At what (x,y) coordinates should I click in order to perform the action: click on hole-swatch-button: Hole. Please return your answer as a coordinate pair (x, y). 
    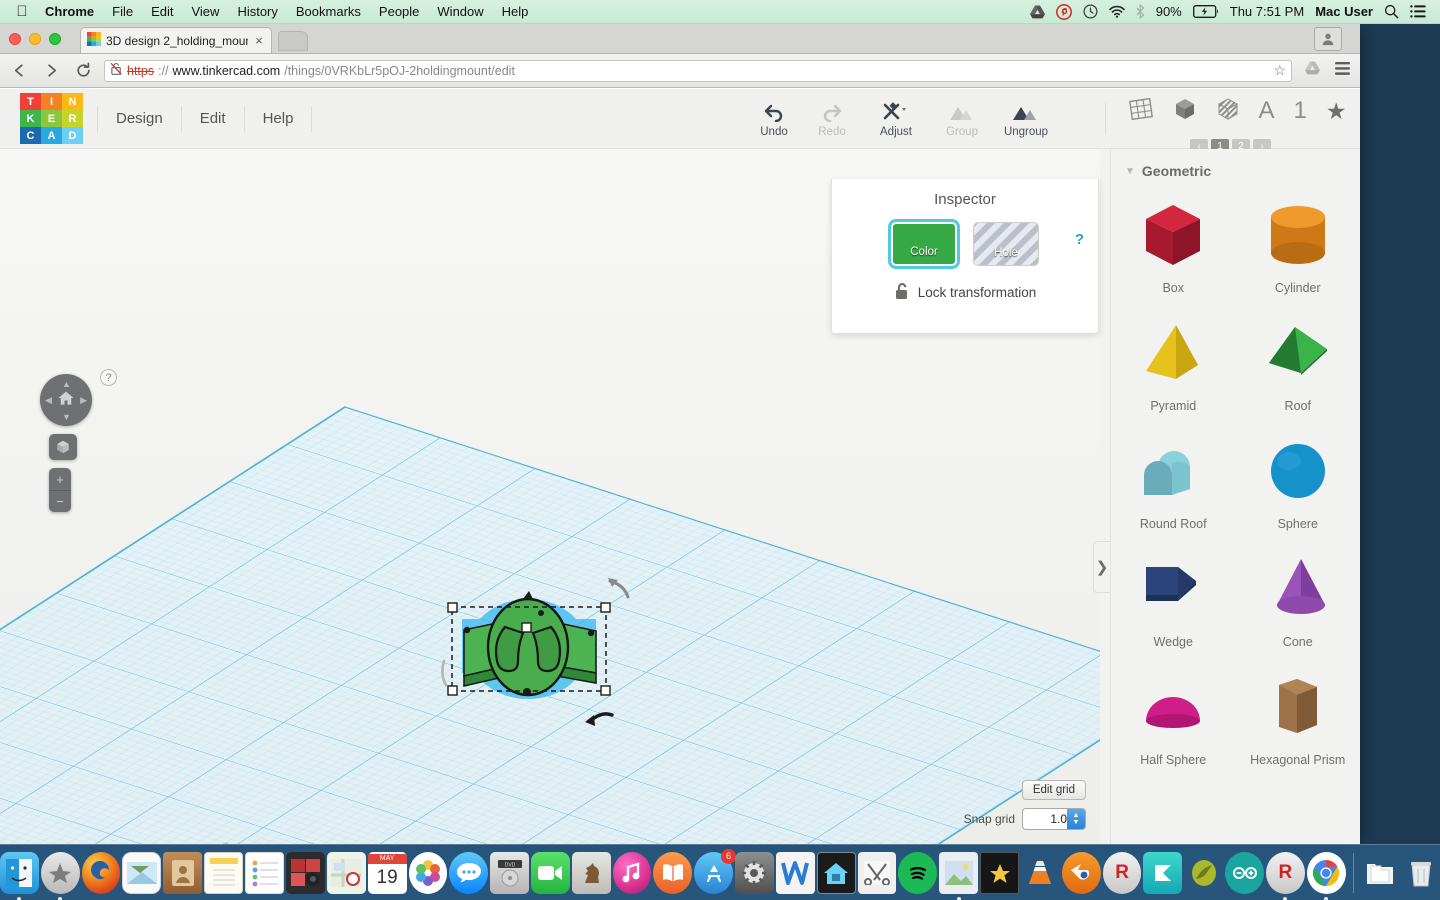
    Looking at the image, I should click on (1006, 244).